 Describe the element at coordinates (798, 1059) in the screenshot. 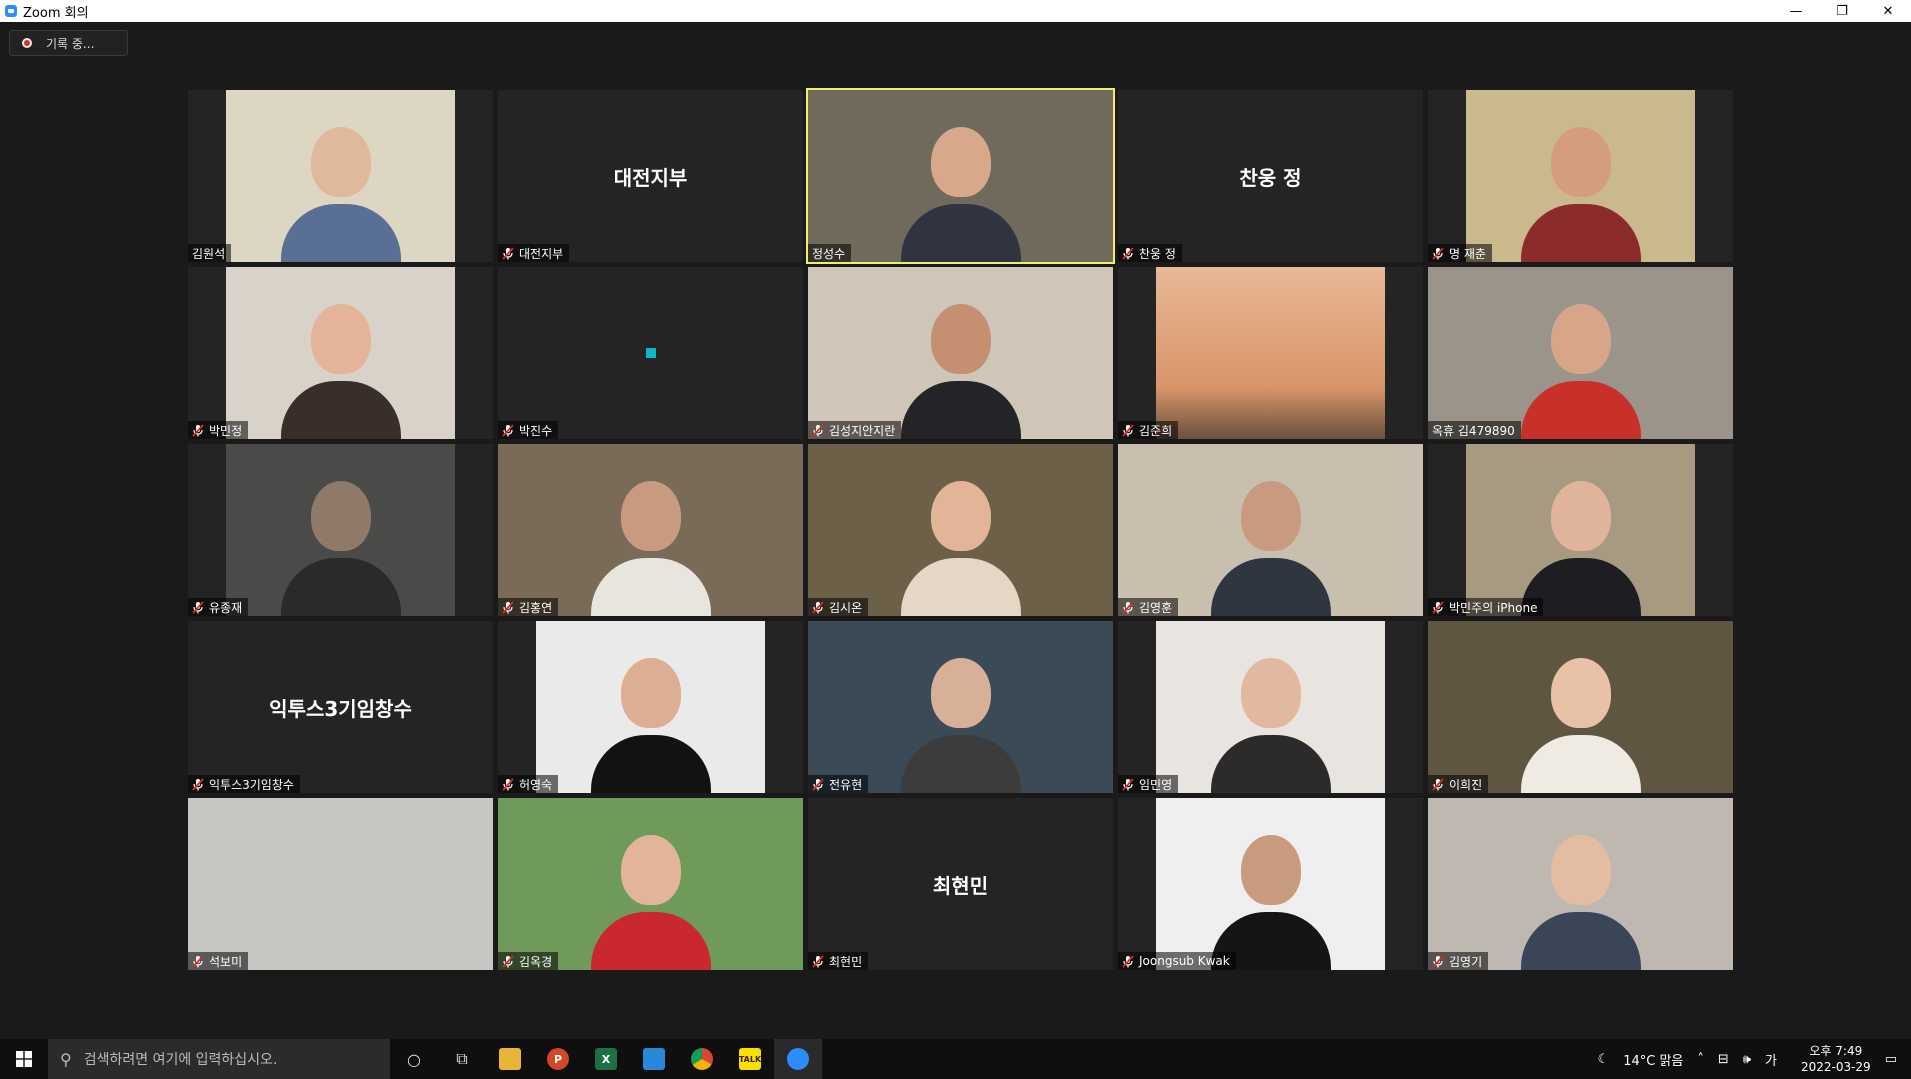

I see `zoom-taskbar-button` at that location.